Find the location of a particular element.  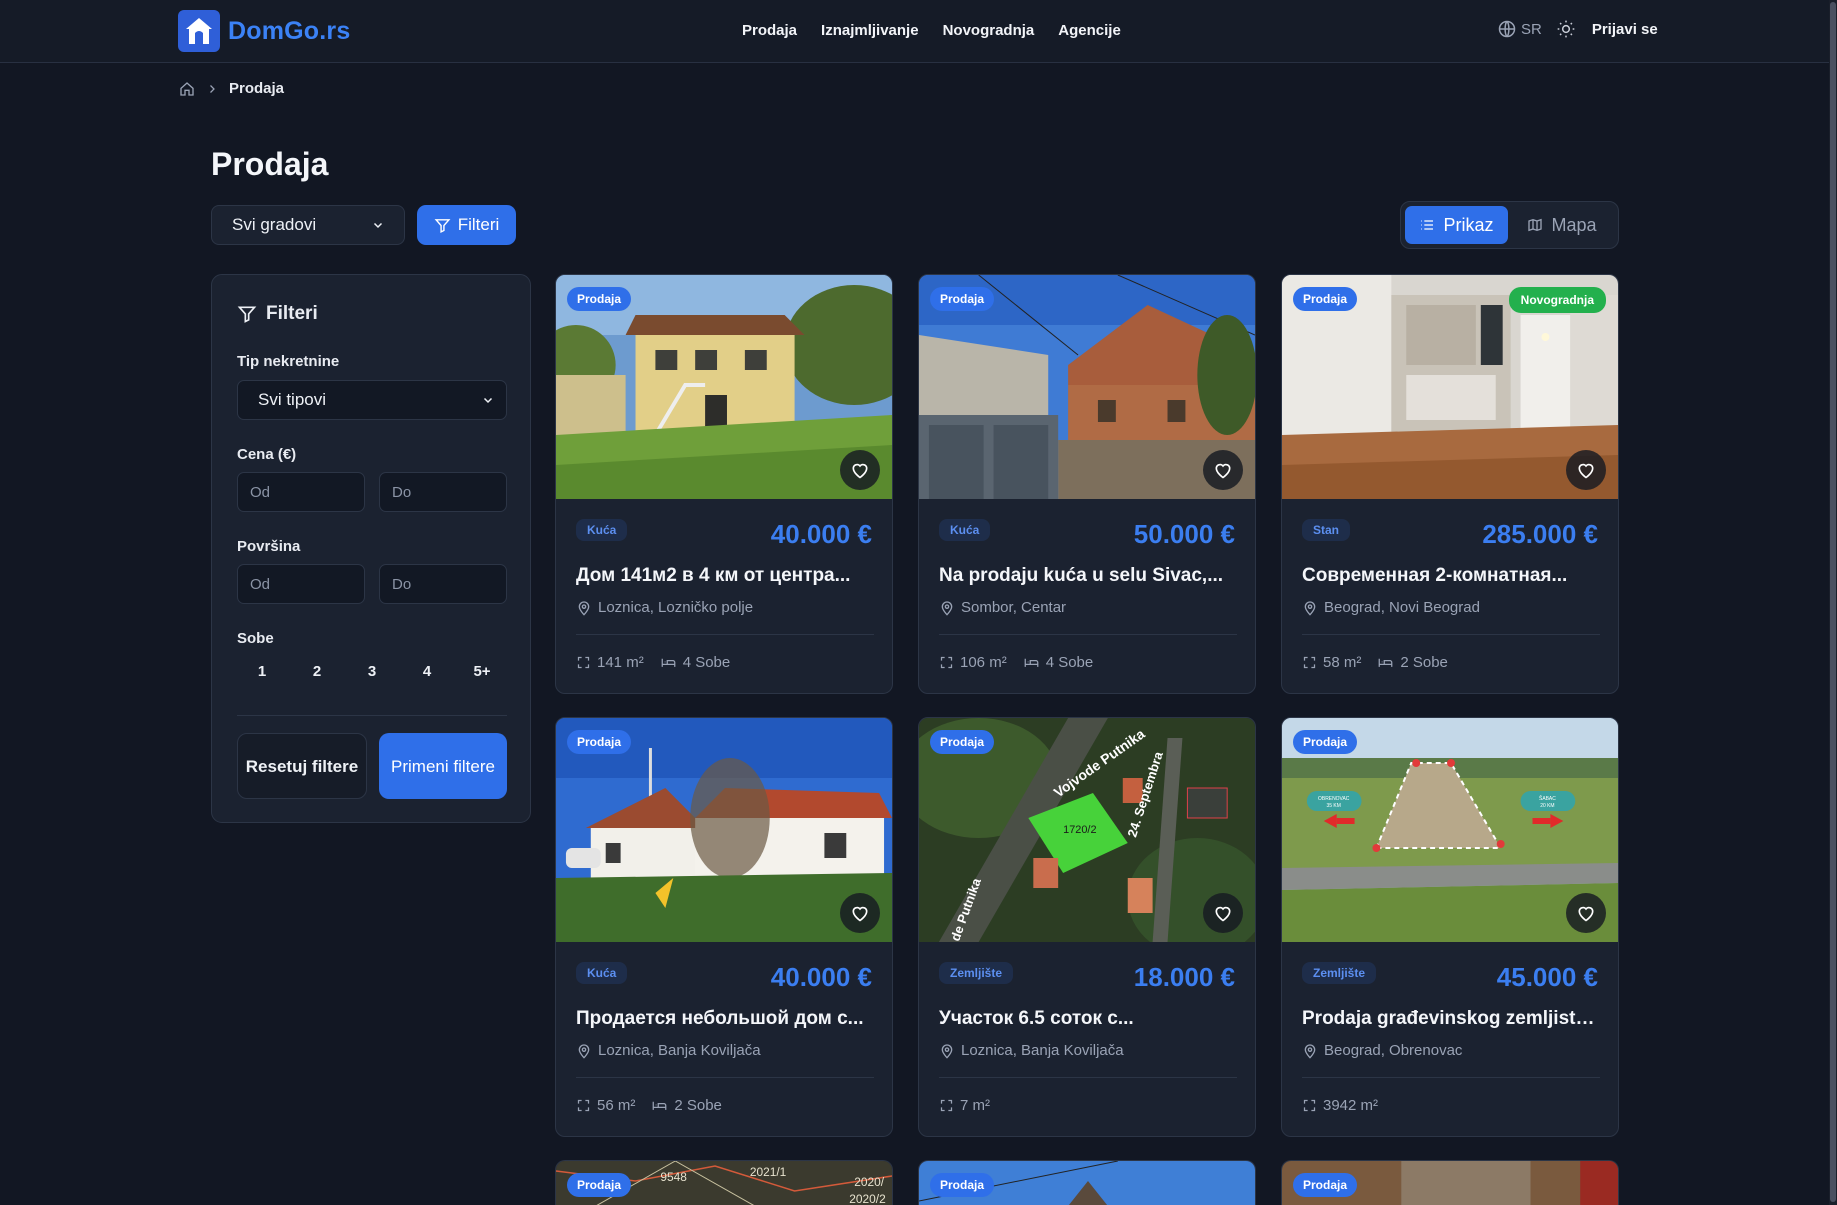

page-title: Prodaja is located at coordinates (270, 164).